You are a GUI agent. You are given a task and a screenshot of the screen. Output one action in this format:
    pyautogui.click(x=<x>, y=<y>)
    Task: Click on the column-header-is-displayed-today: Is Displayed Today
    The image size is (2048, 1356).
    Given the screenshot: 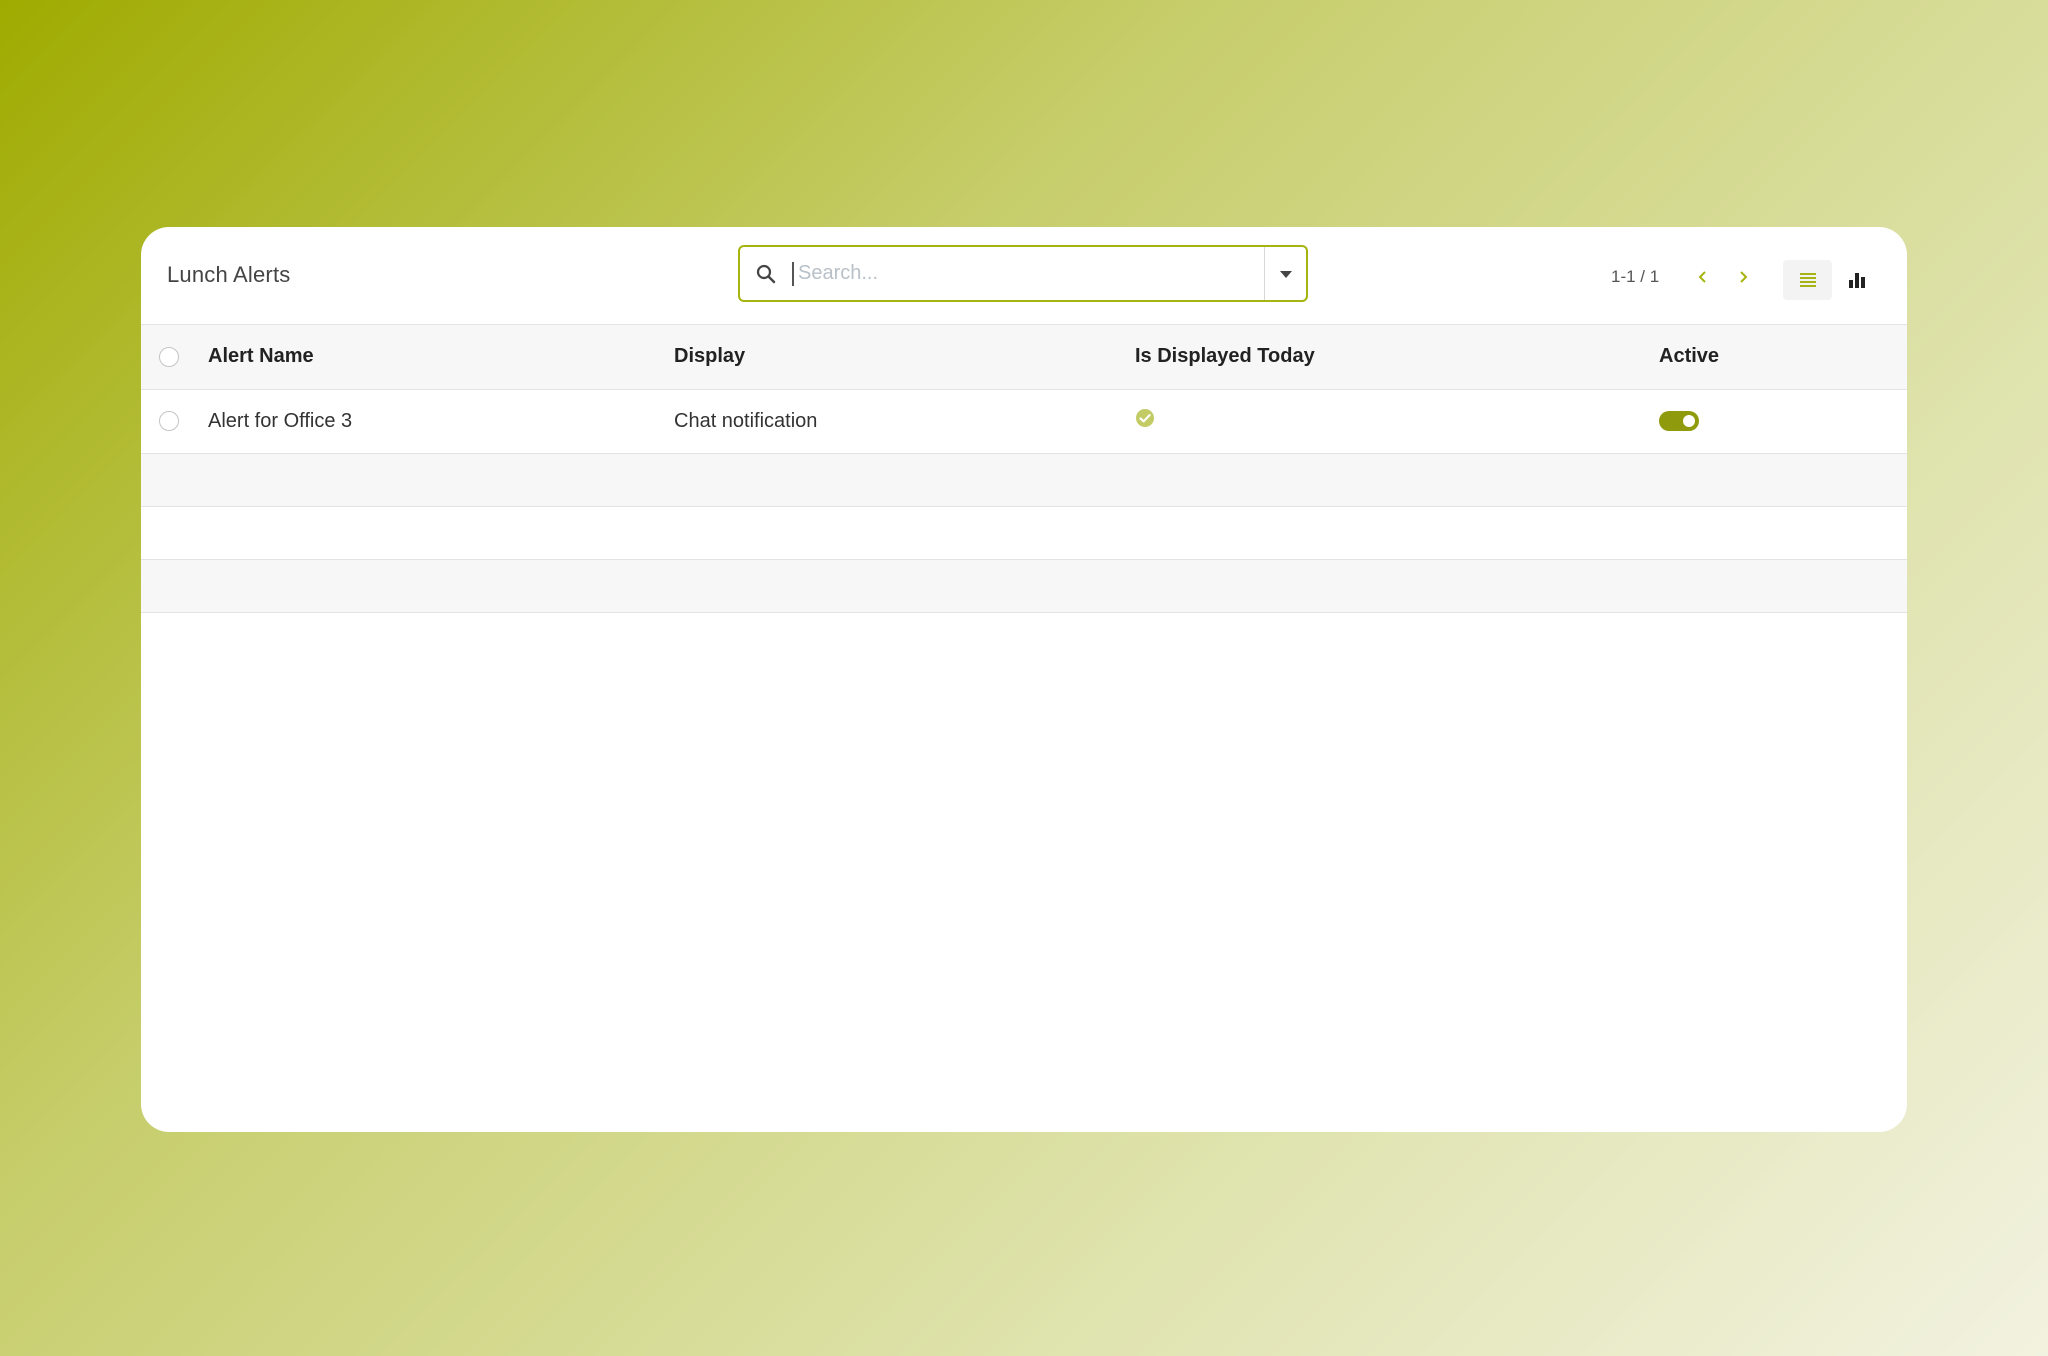 What is the action you would take?
    pyautogui.click(x=1397, y=357)
    